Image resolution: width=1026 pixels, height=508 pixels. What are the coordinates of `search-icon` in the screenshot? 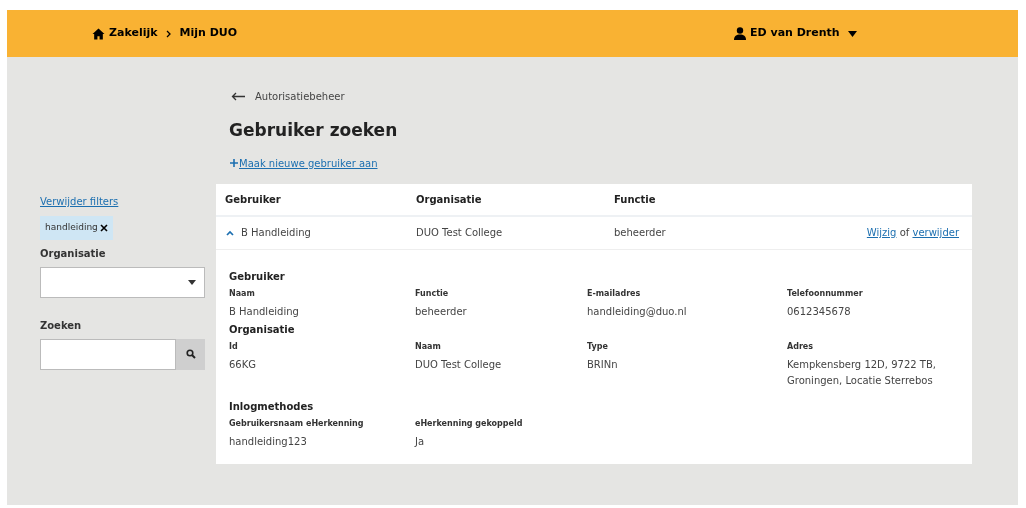 It's located at (190, 354).